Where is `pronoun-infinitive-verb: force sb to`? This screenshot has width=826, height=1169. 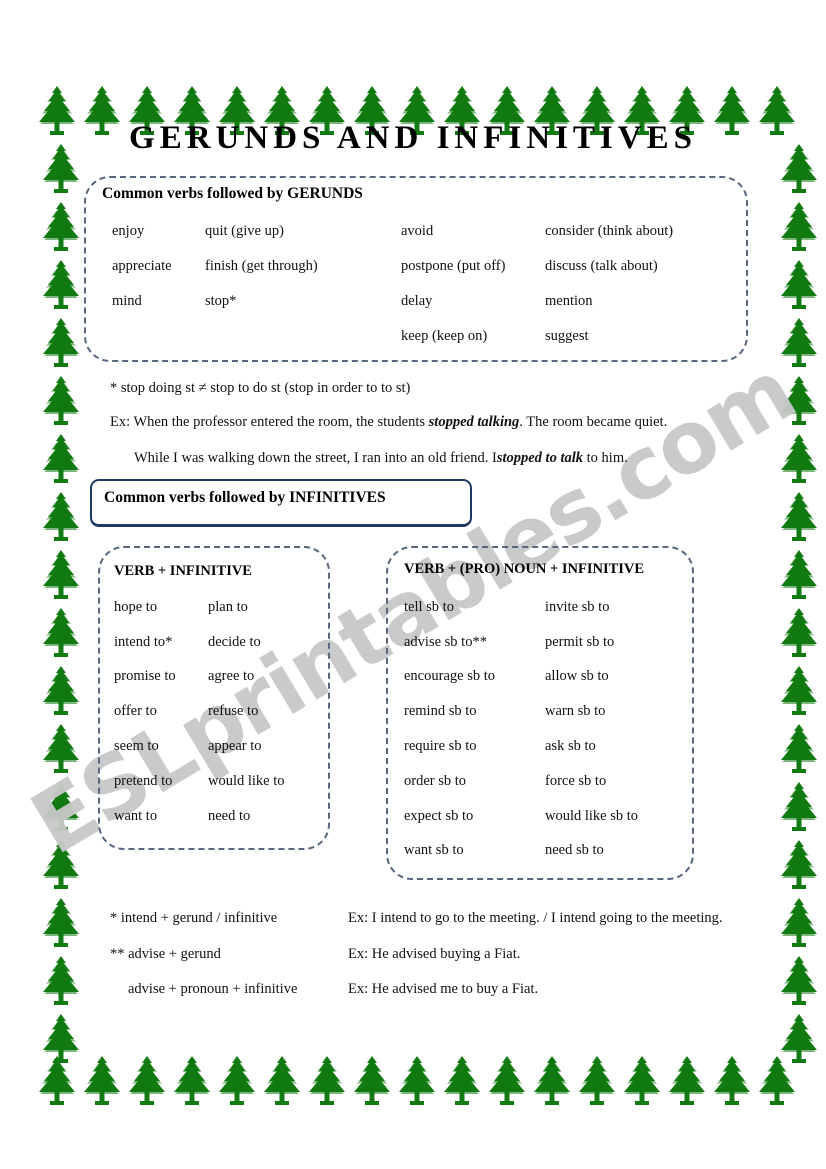
pronoun-infinitive-verb: force sb to is located at coordinates (576, 781).